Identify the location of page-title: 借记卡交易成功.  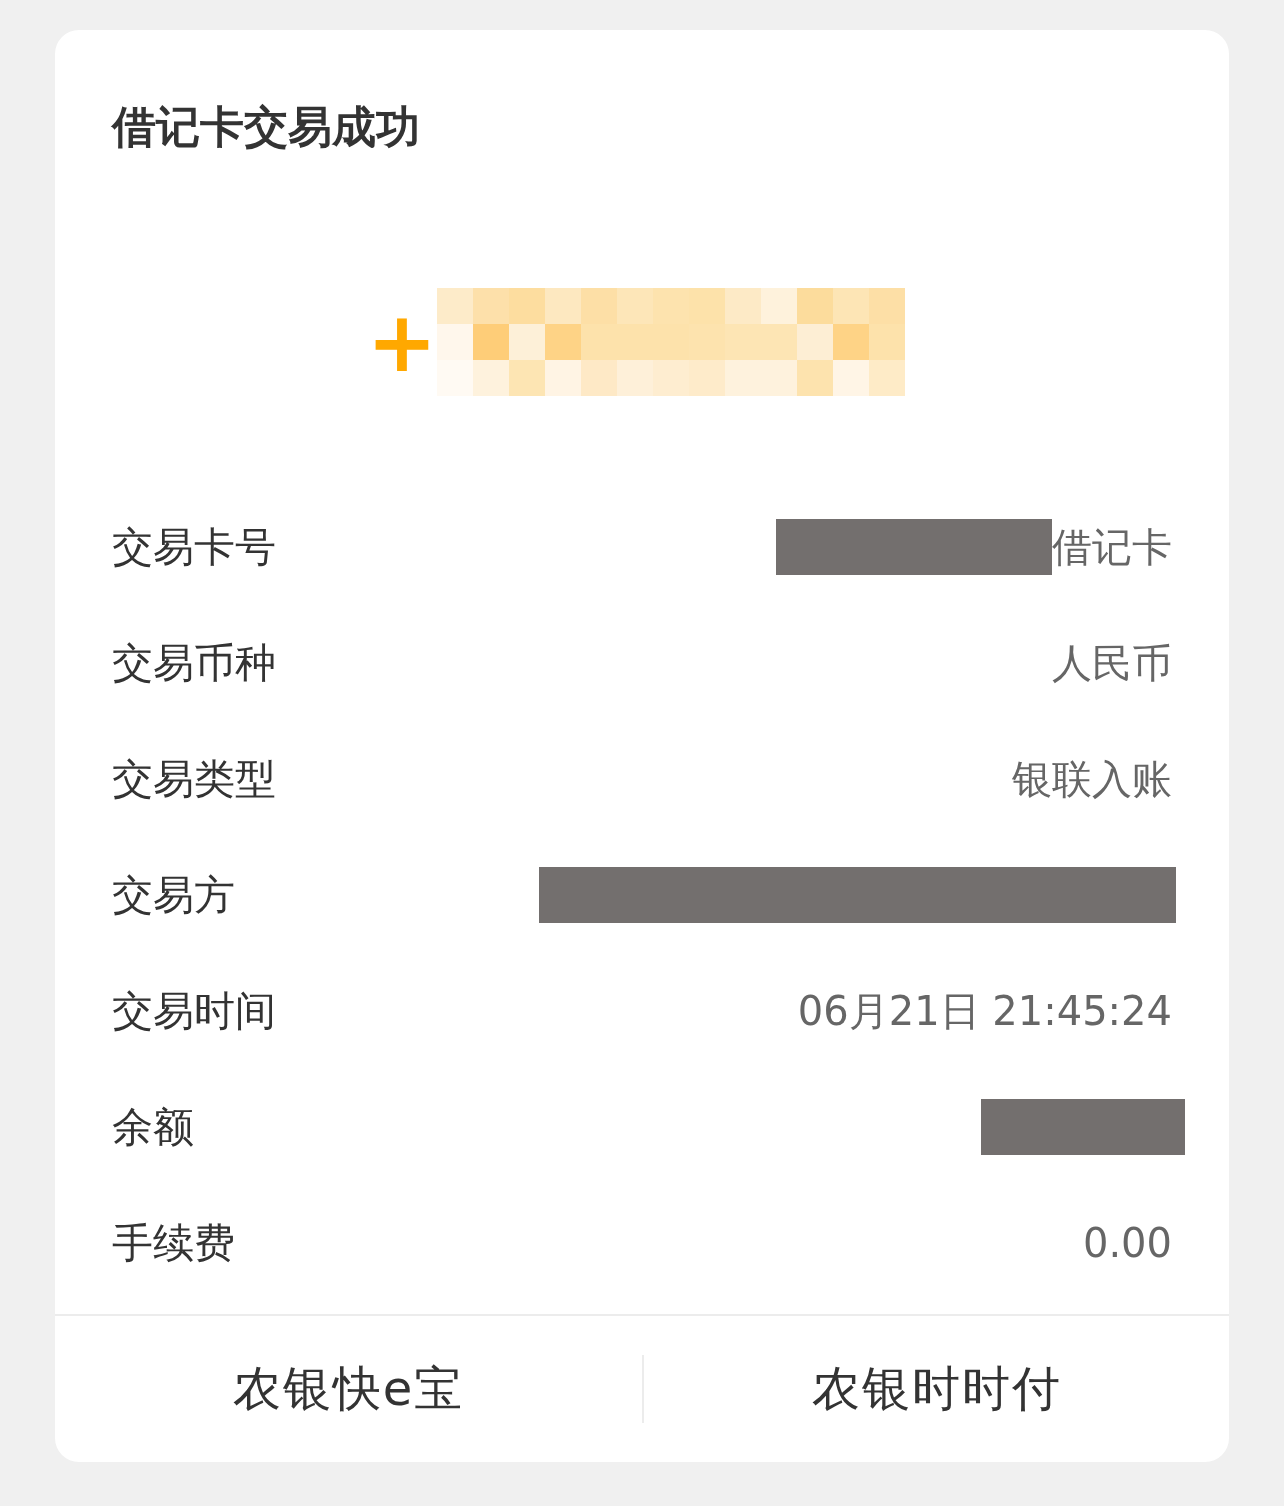
(266, 127).